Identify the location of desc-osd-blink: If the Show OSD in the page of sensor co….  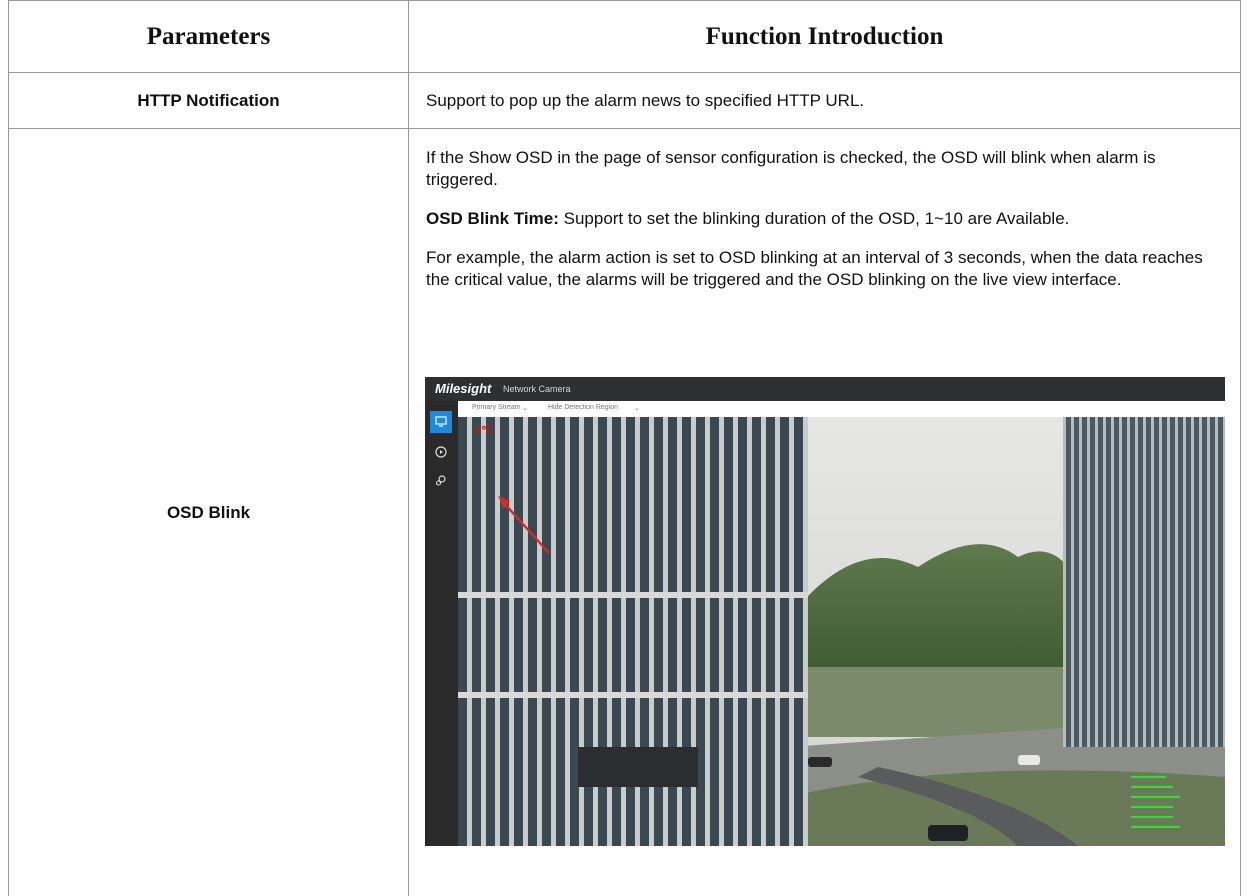
(826, 219).